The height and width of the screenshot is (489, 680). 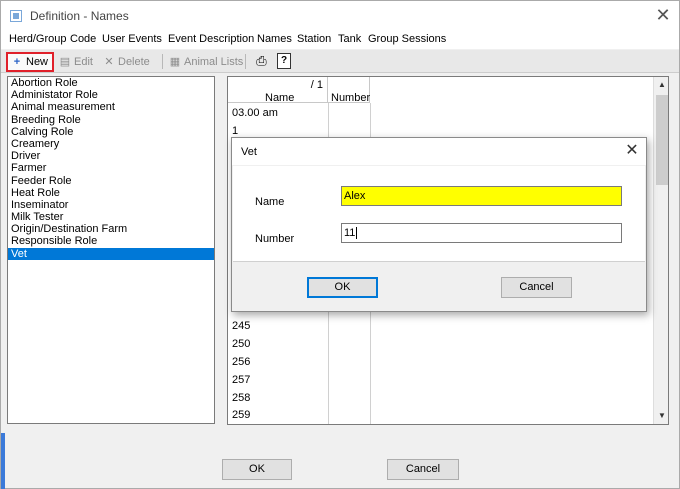 I want to click on name-field: Alex, so click(x=481, y=196).